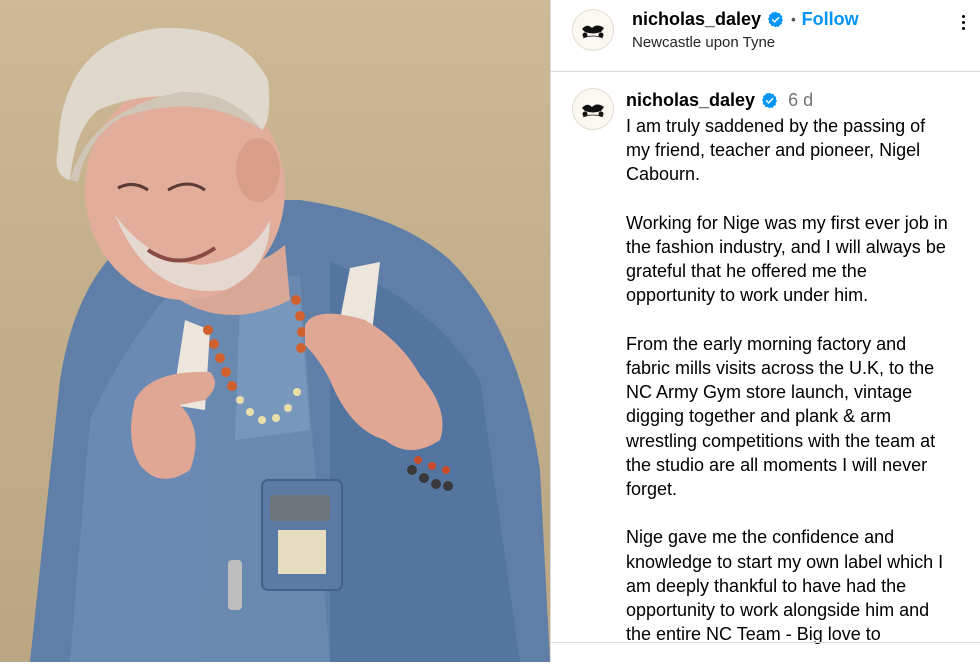 Image resolution: width=980 pixels, height=671 pixels. What do you see at coordinates (746, 271) in the screenshot?
I see `caption-line: grateful that he offered me the` at bounding box center [746, 271].